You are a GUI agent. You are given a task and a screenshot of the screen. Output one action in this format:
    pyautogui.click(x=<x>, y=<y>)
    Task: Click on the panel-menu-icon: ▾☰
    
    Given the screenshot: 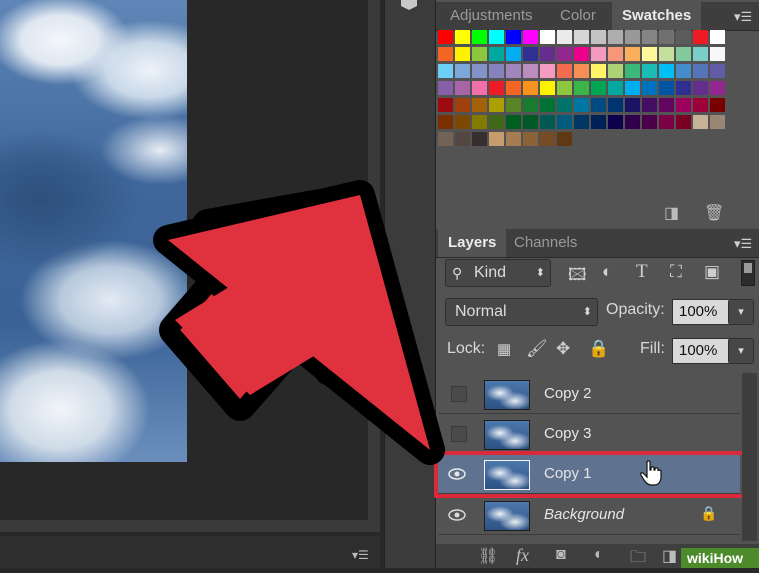 What is the action you would take?
    pyautogui.click(x=360, y=555)
    